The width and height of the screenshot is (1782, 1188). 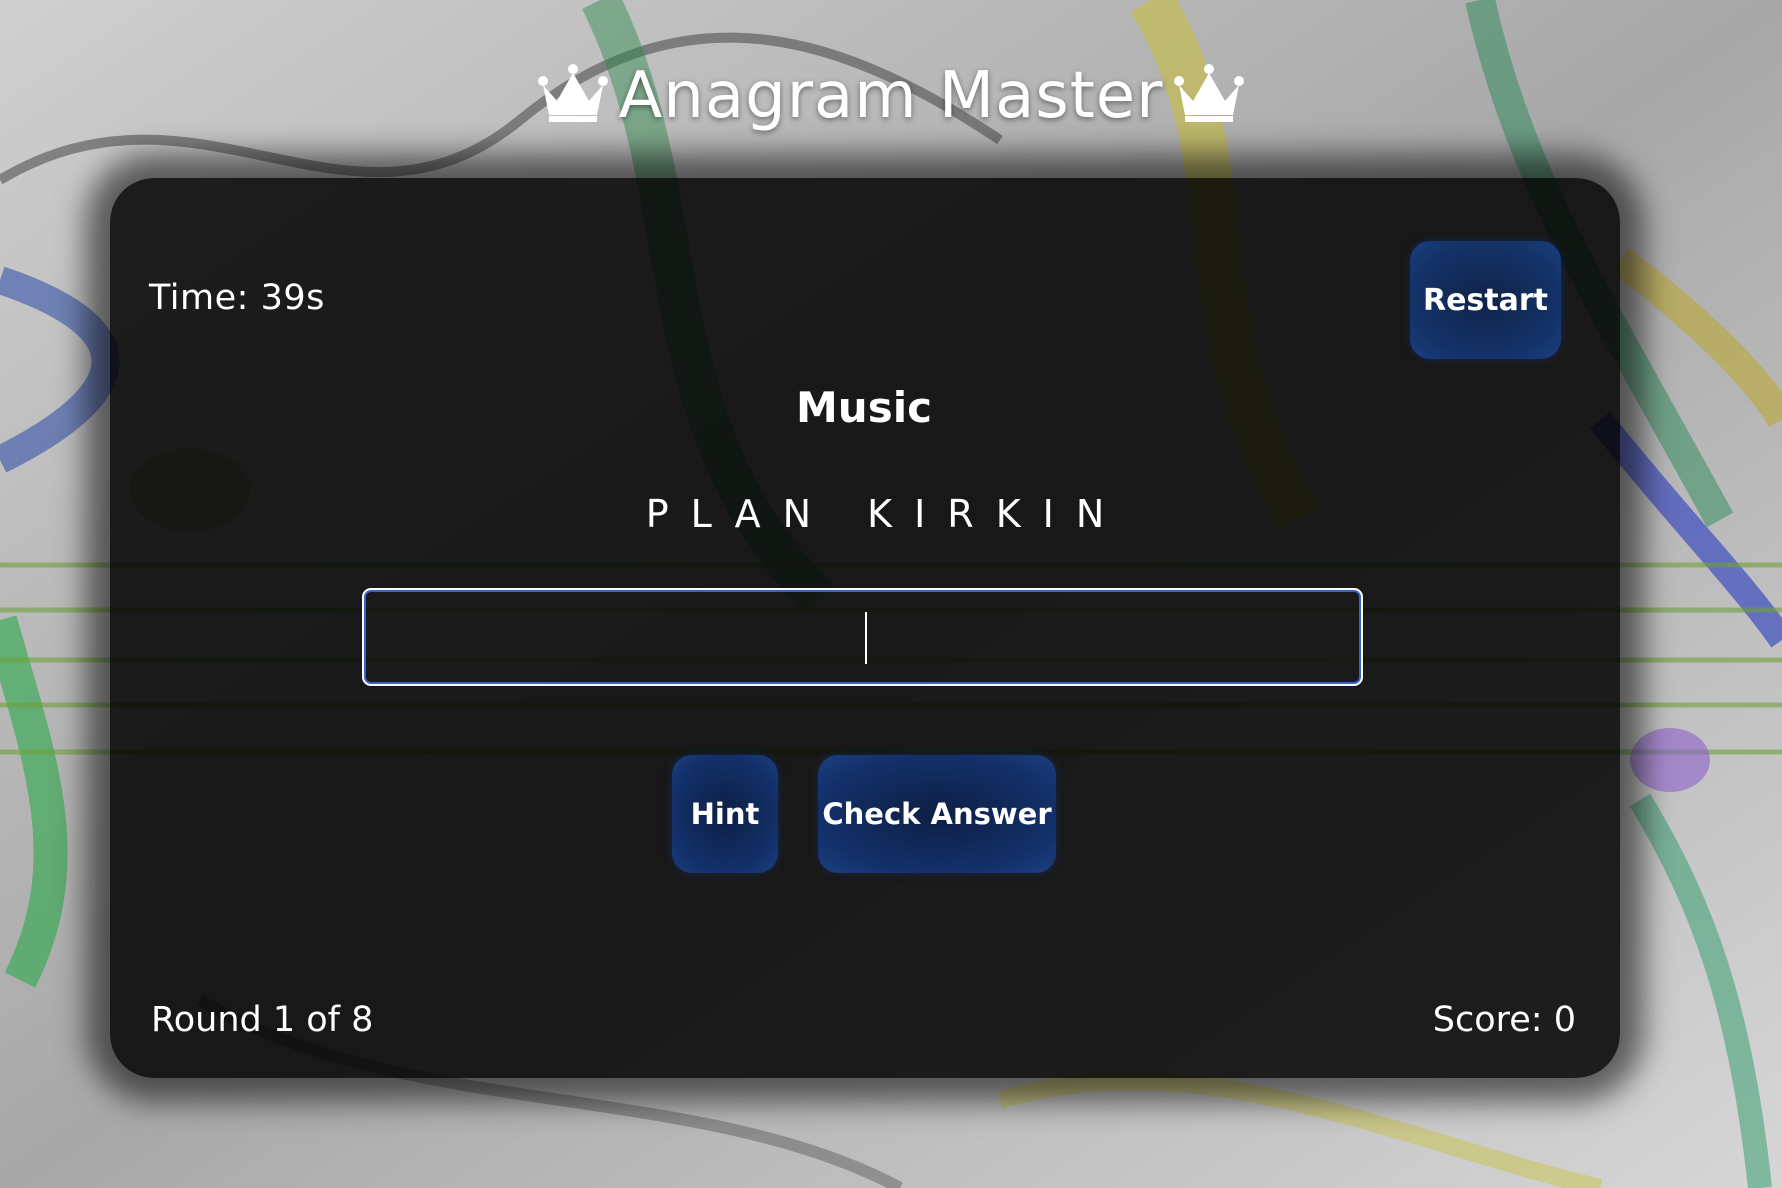 What do you see at coordinates (1485, 300) in the screenshot?
I see `restart-button: Restart` at bounding box center [1485, 300].